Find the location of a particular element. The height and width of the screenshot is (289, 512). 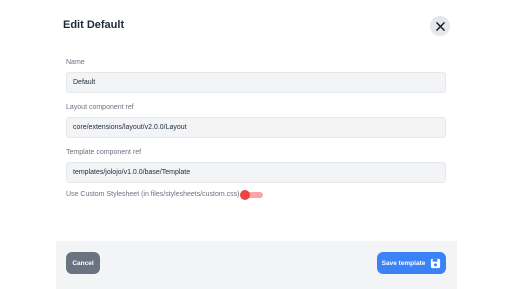

layout-ref-input: core/extensions/layout/v2.0.0/Layout is located at coordinates (256, 127).